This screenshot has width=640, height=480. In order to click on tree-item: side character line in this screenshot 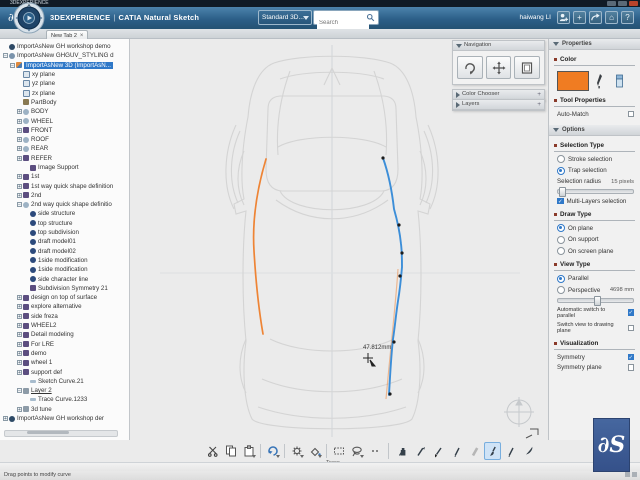, I will do `click(64, 278)`.